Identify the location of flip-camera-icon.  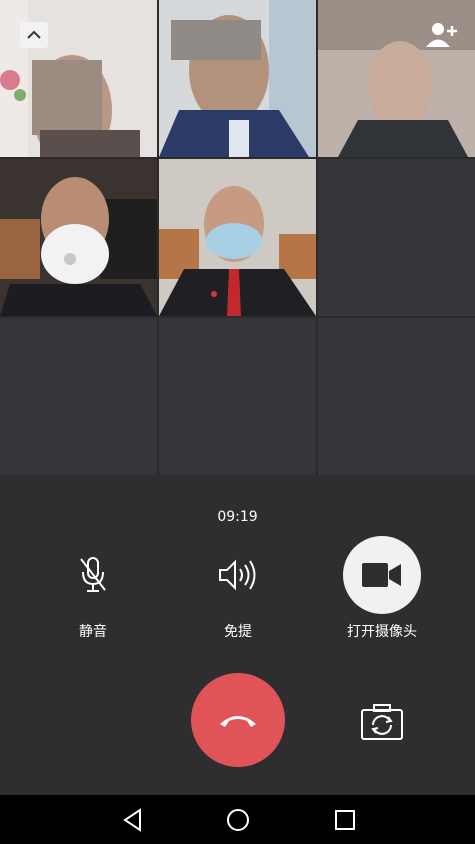
(382, 722).